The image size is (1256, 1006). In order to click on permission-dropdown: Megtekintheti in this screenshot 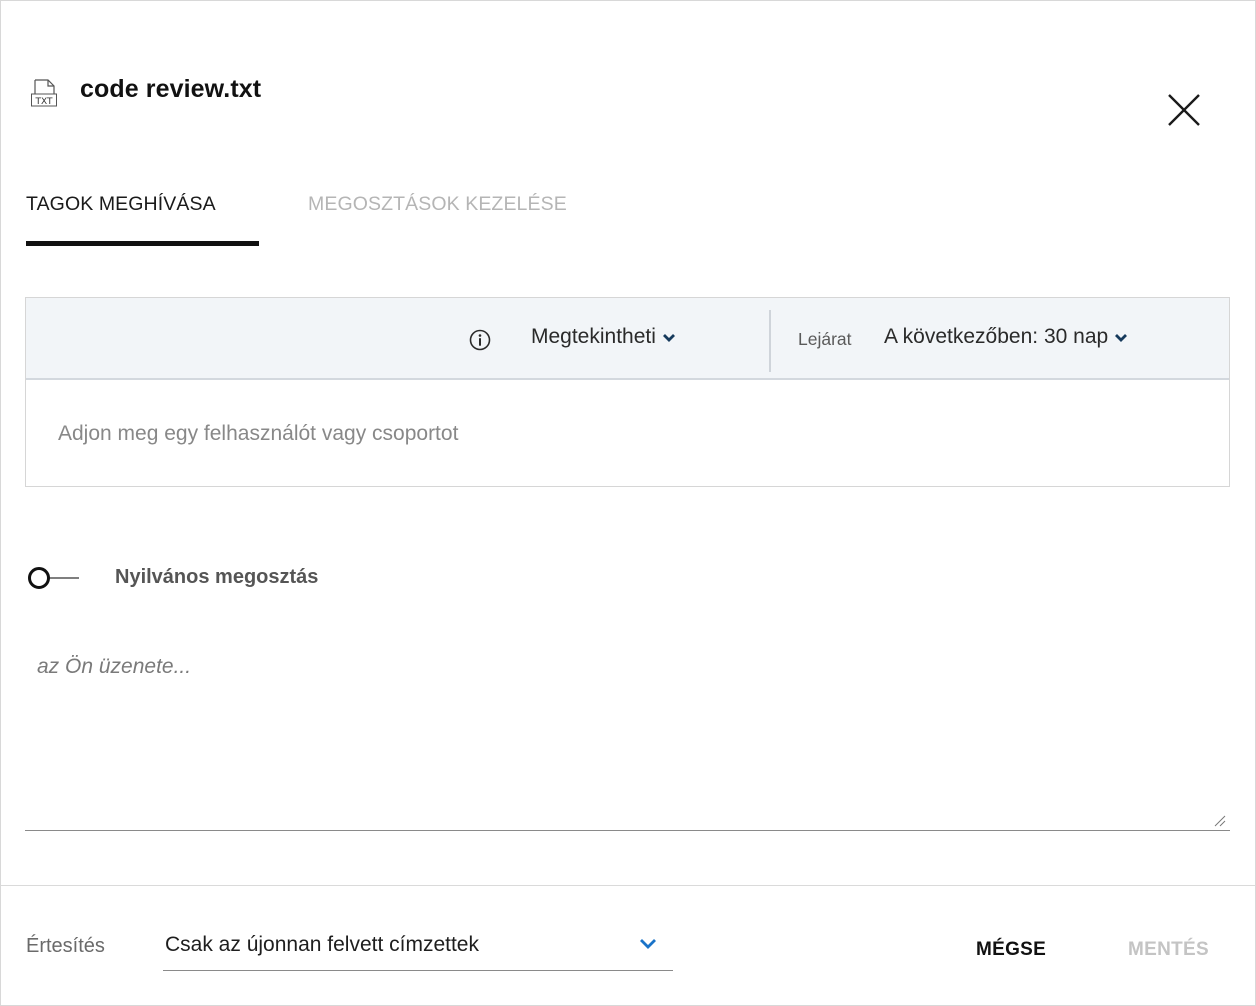, I will do `click(603, 337)`.